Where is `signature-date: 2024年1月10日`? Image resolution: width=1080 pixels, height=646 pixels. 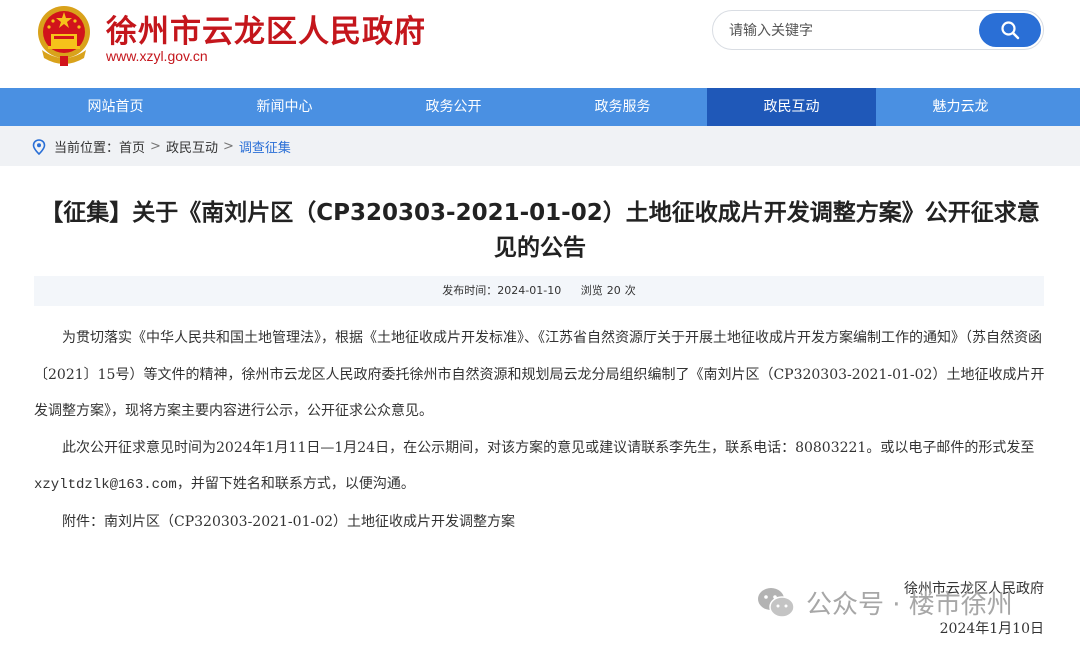 signature-date: 2024年1月10日 is located at coordinates (991, 629).